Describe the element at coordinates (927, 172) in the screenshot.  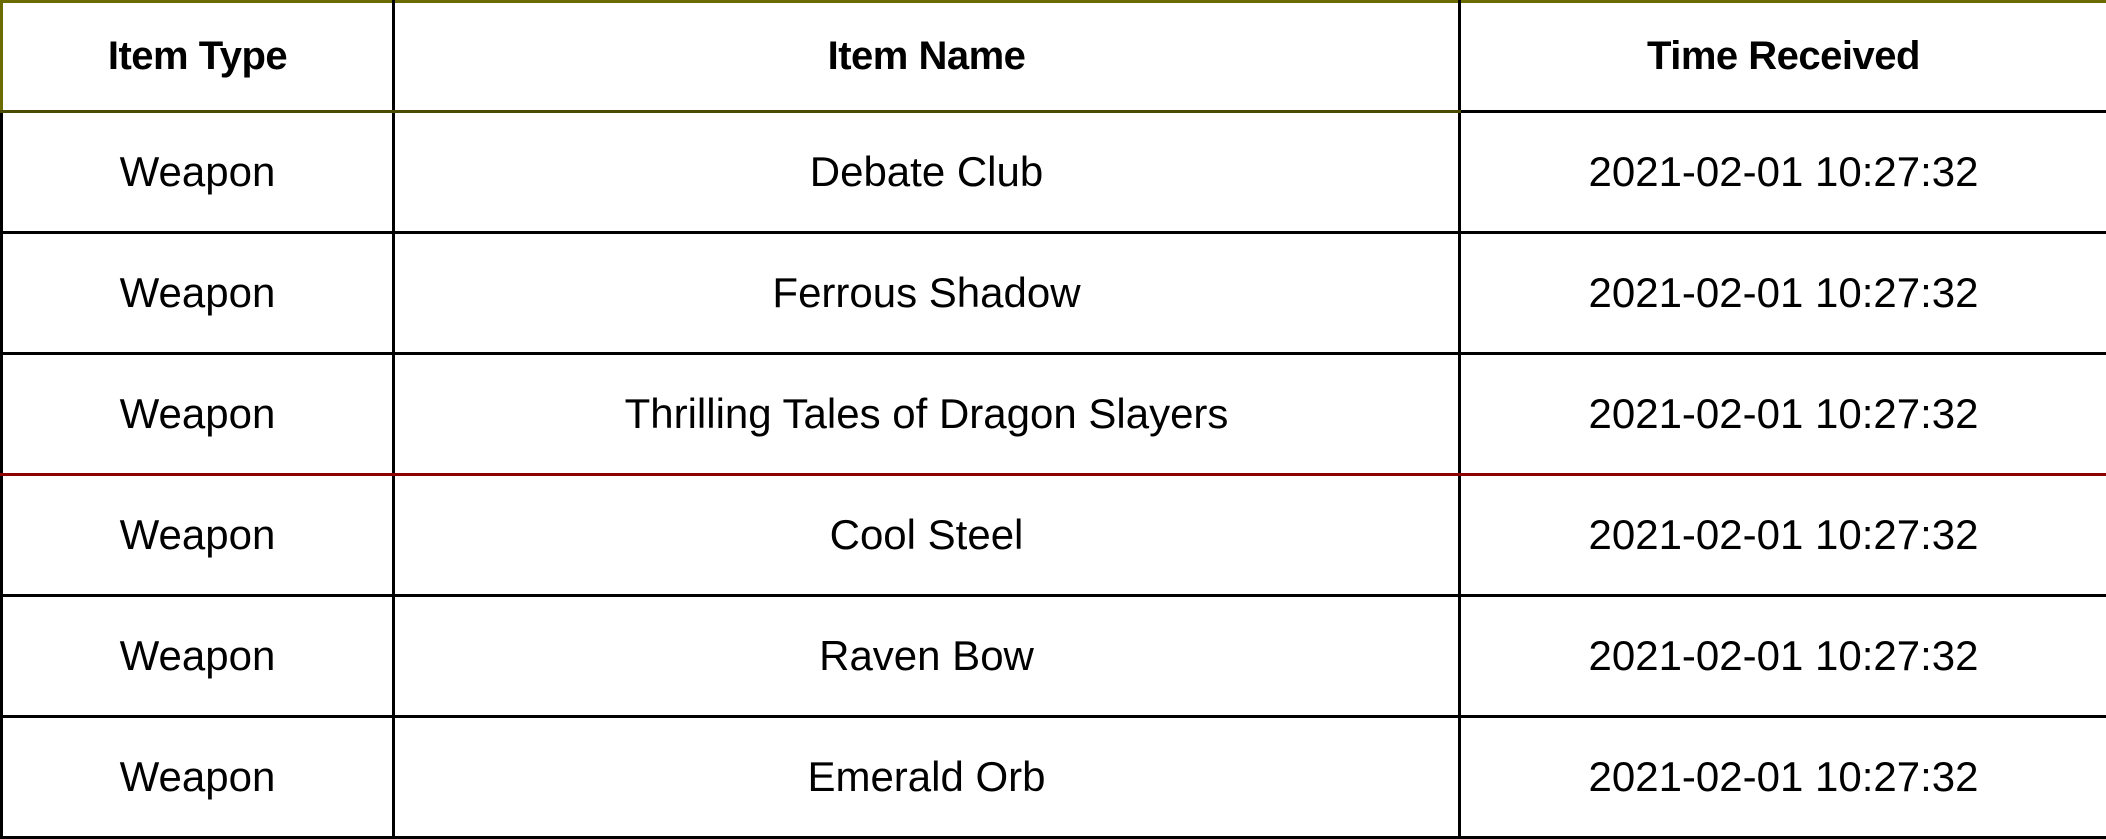
I see `cell-item-name: Debate Club` at that location.